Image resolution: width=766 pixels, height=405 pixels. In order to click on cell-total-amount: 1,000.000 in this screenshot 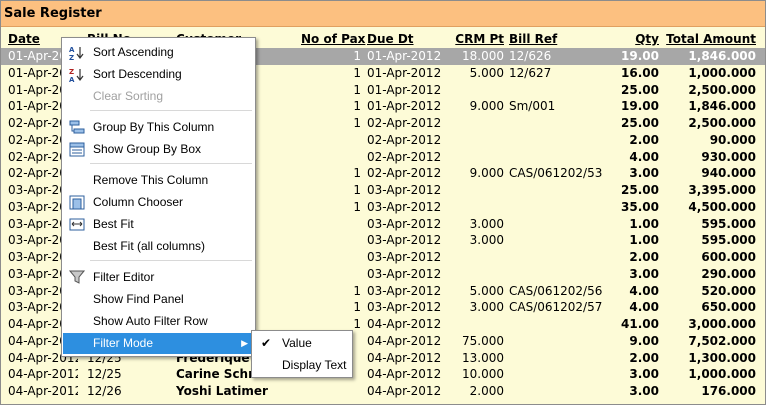, I will do `click(722, 72)`.